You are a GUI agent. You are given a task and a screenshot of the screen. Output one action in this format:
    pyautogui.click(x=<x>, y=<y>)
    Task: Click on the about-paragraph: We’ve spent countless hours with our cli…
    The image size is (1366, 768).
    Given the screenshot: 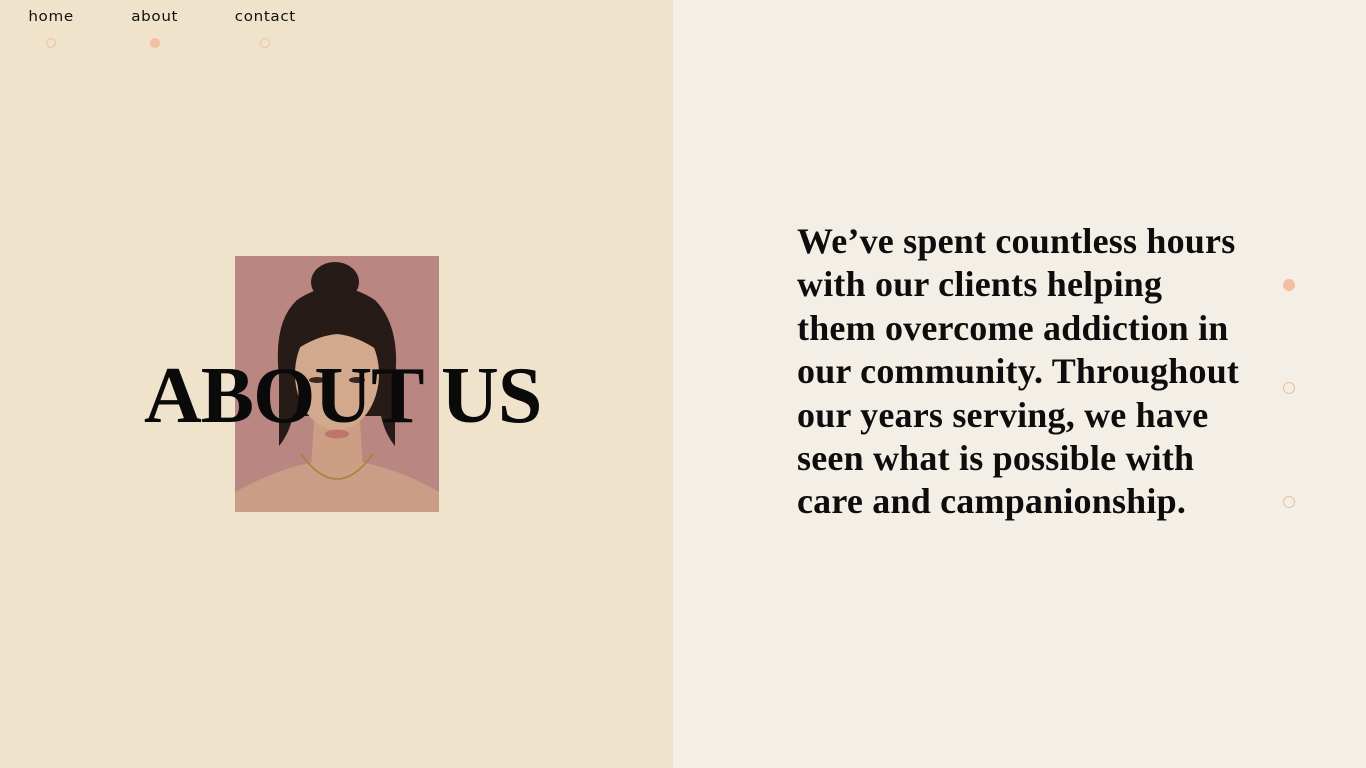 What is the action you would take?
    pyautogui.click(x=1018, y=371)
    